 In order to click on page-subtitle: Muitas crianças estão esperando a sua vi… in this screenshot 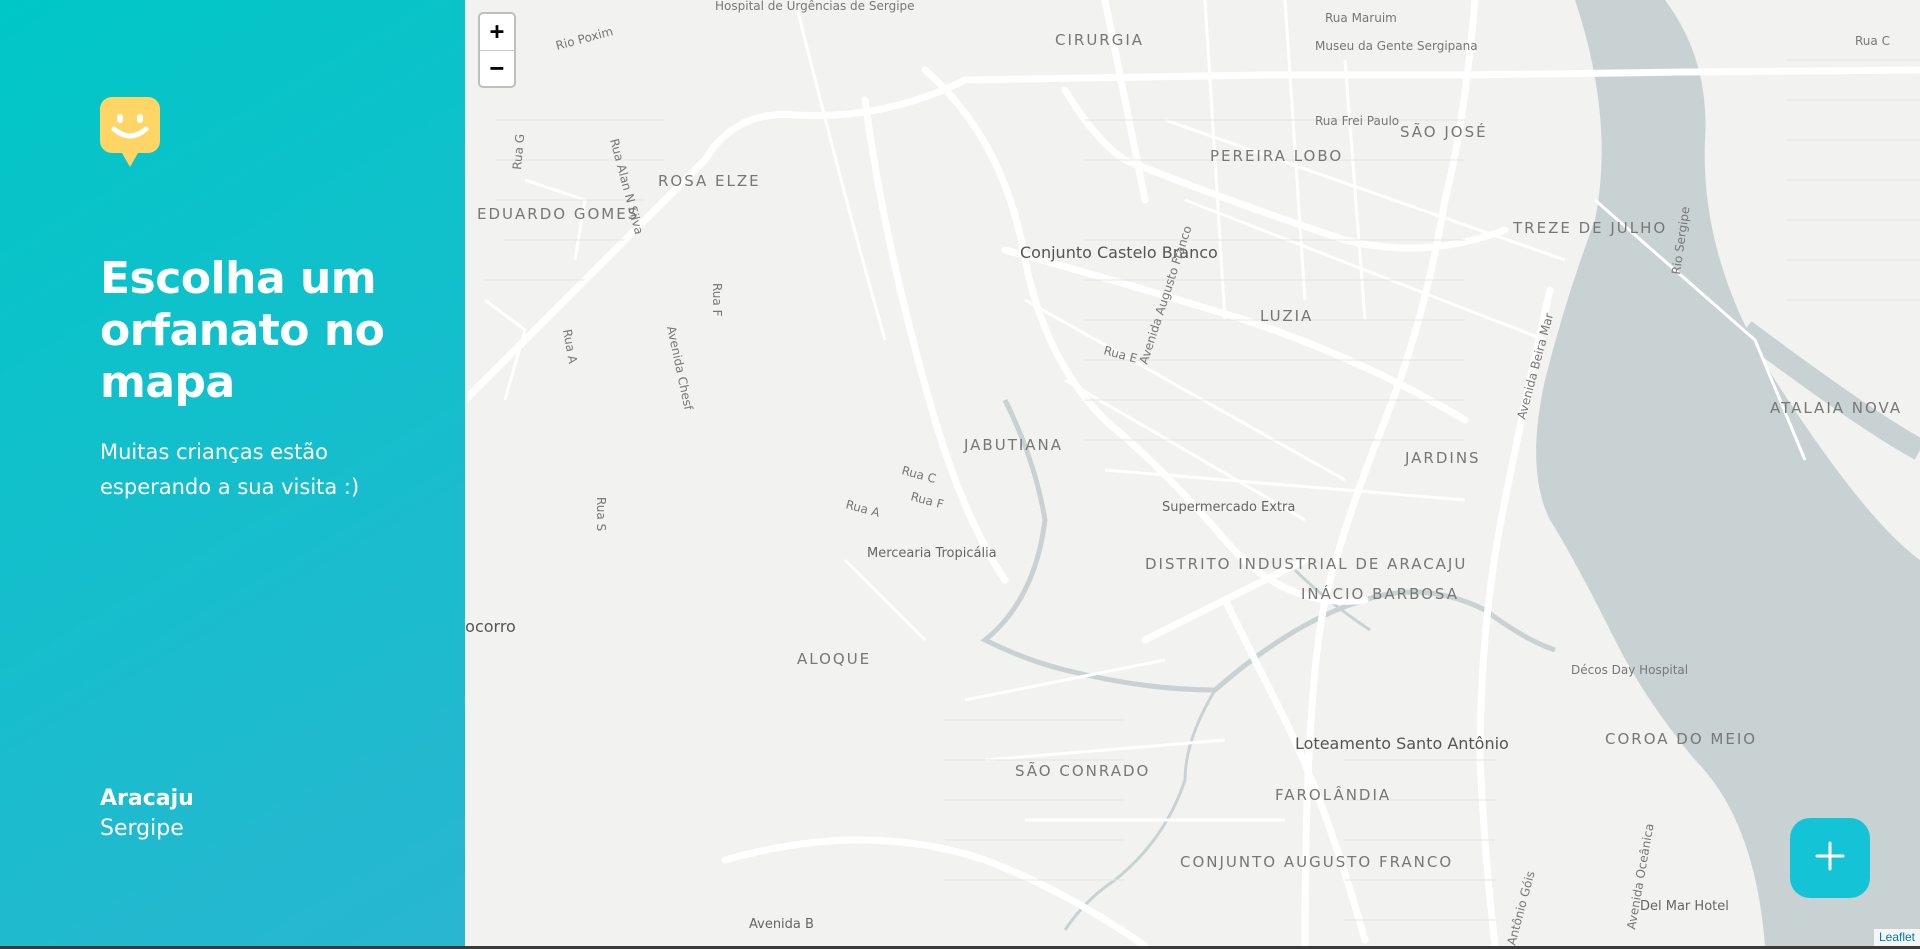, I will do `click(230, 469)`.